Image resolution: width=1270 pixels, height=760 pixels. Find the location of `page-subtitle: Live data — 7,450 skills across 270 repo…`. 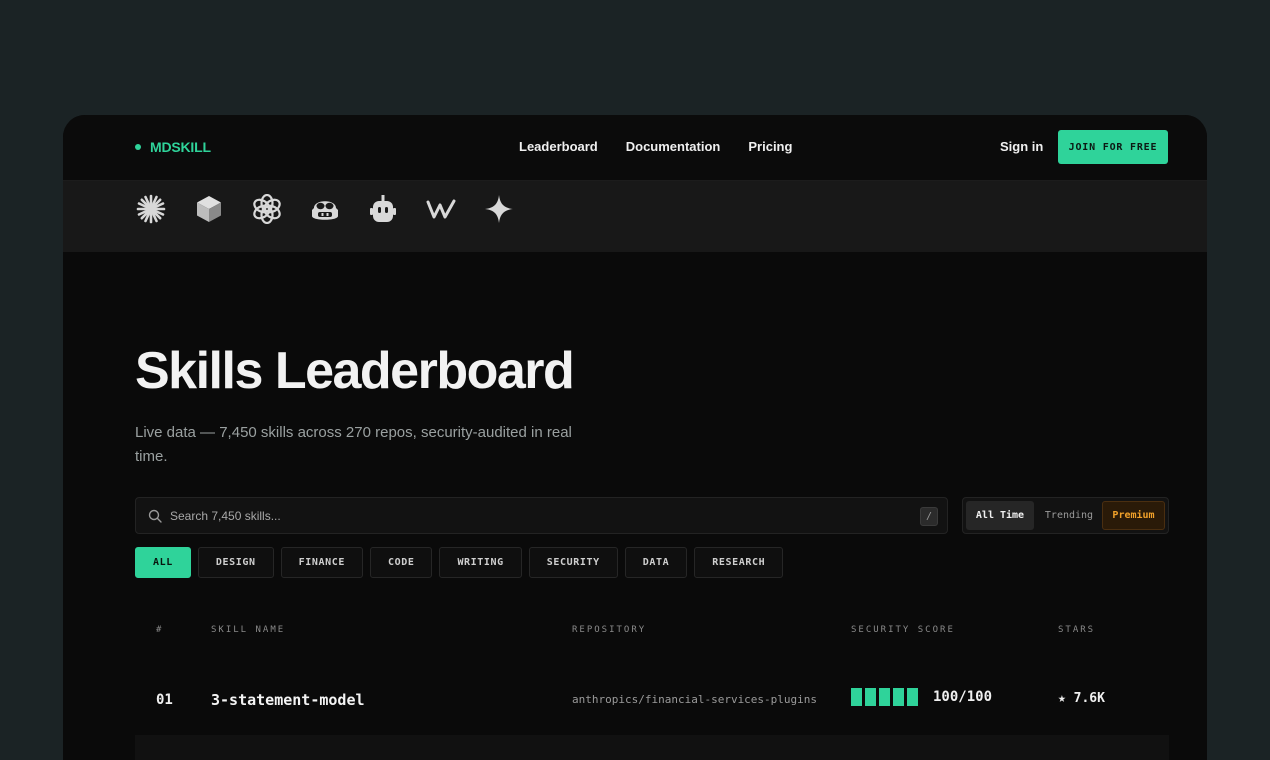

page-subtitle: Live data — 7,450 skills across 270 repo… is located at coordinates (353, 444).